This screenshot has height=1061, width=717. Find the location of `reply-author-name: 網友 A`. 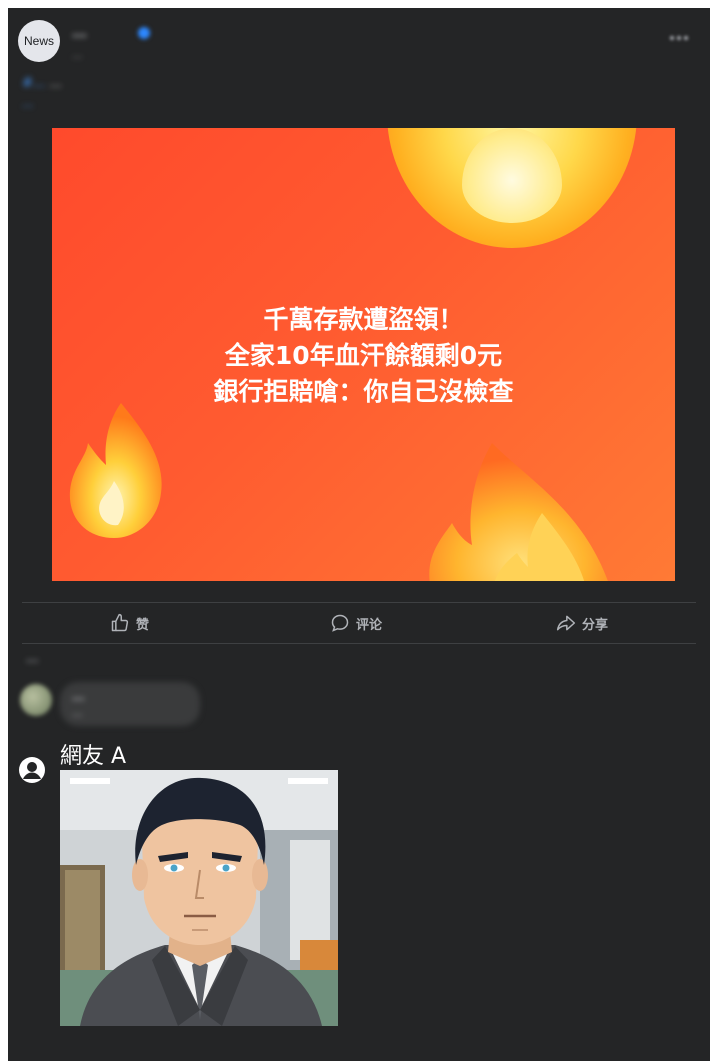

reply-author-name: 網友 A is located at coordinates (93, 754).